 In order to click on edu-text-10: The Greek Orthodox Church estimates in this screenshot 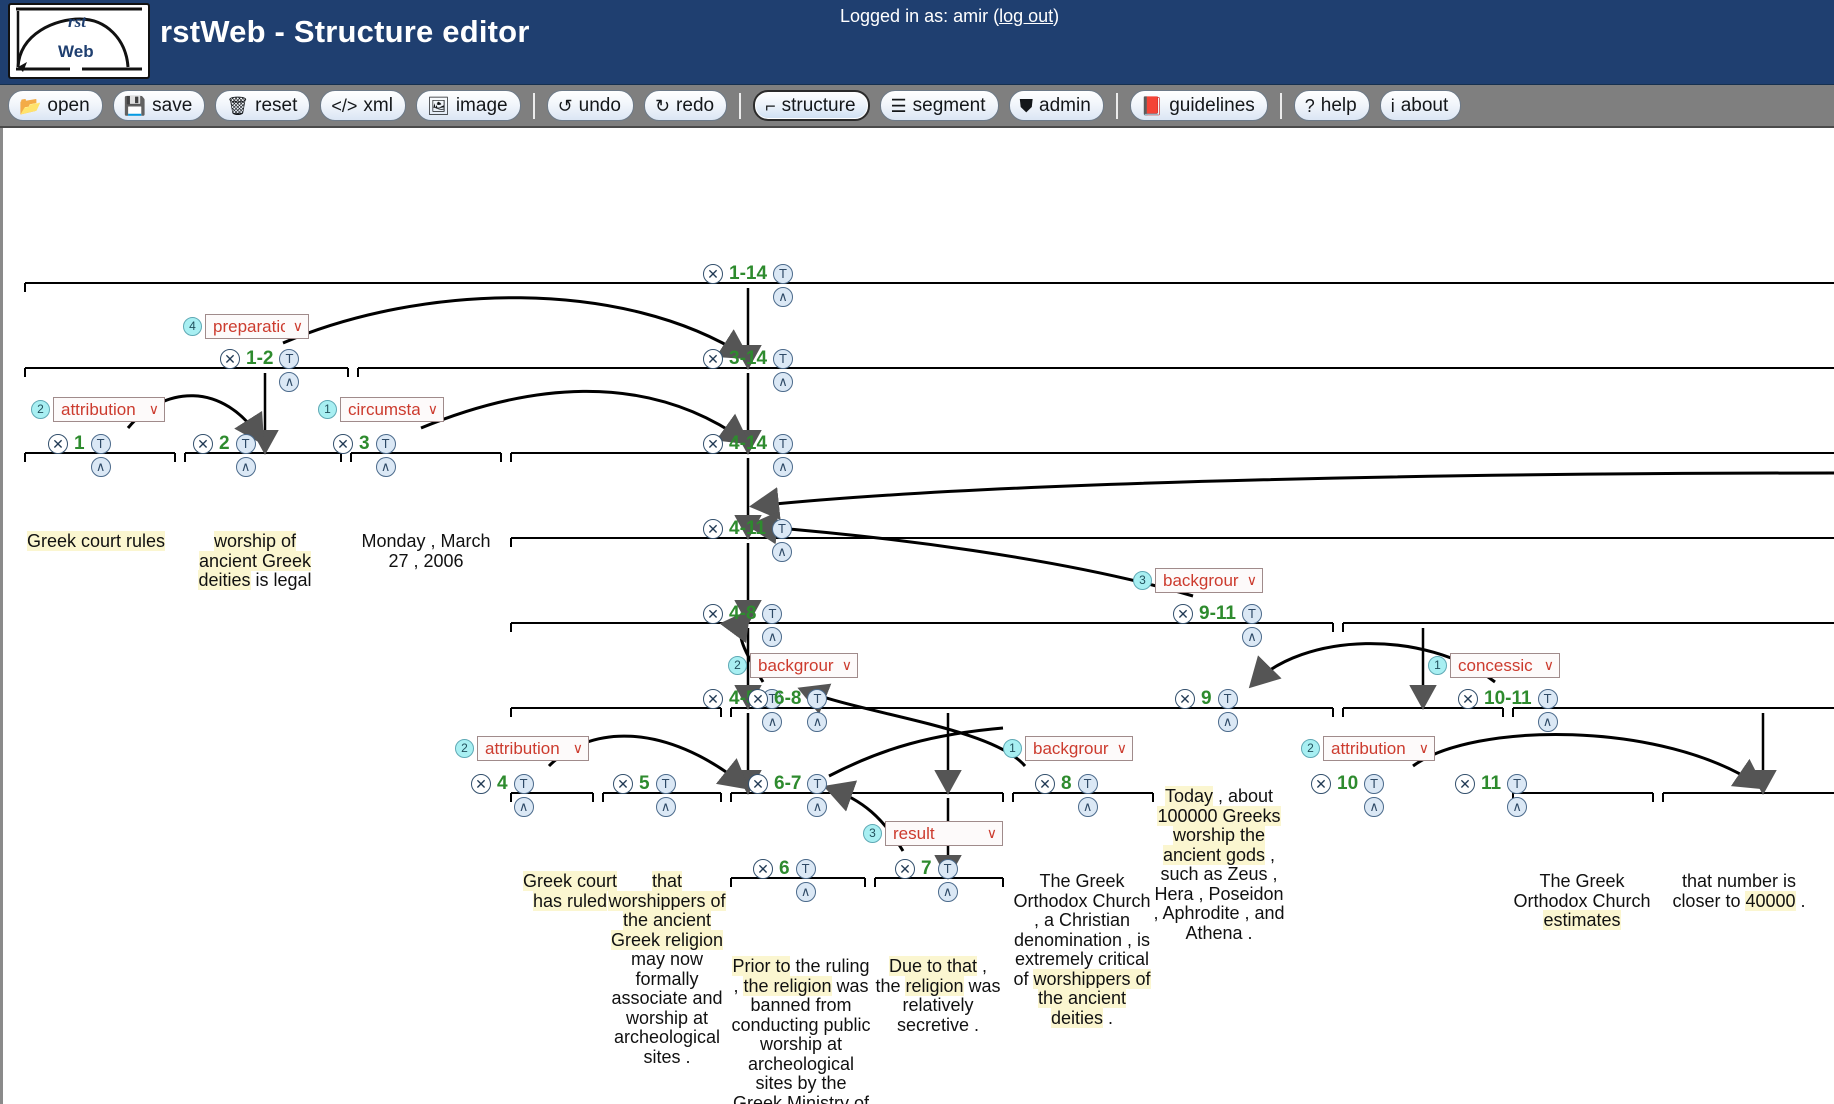, I will do `click(1582, 901)`.